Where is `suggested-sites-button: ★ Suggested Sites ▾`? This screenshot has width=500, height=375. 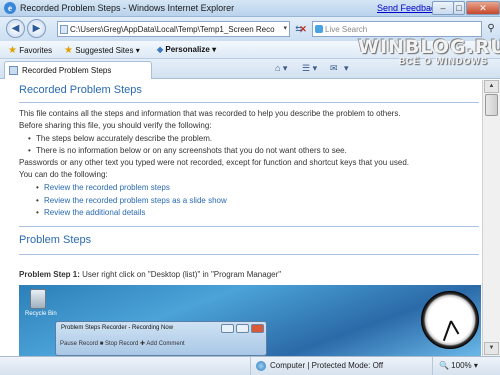 suggested-sites-button: ★ Suggested Sites ▾ is located at coordinates (102, 50).